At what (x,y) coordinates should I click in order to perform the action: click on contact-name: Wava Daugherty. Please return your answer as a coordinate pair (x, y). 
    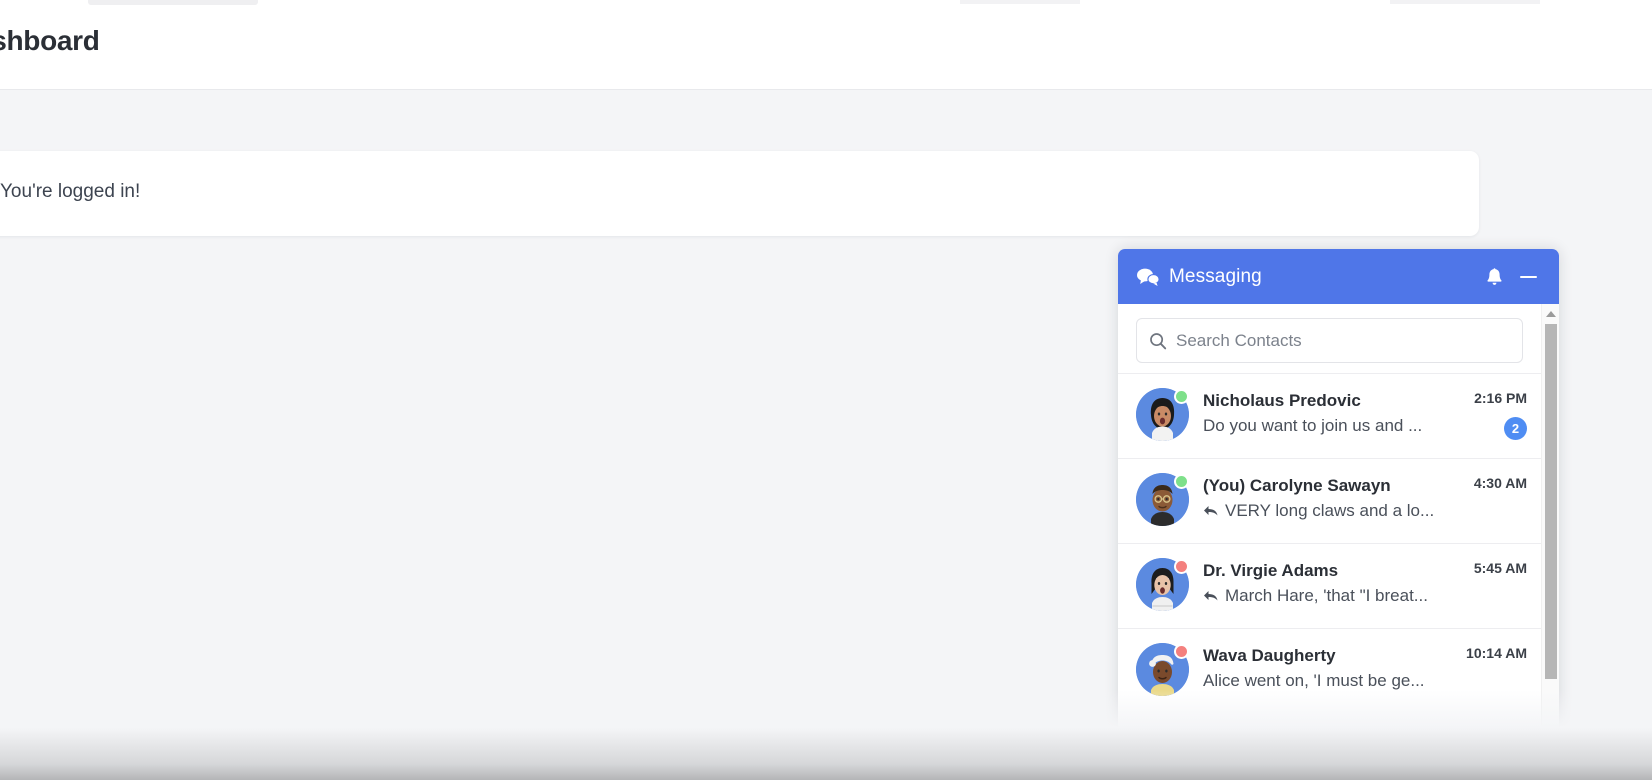
    Looking at the image, I should click on (1269, 655).